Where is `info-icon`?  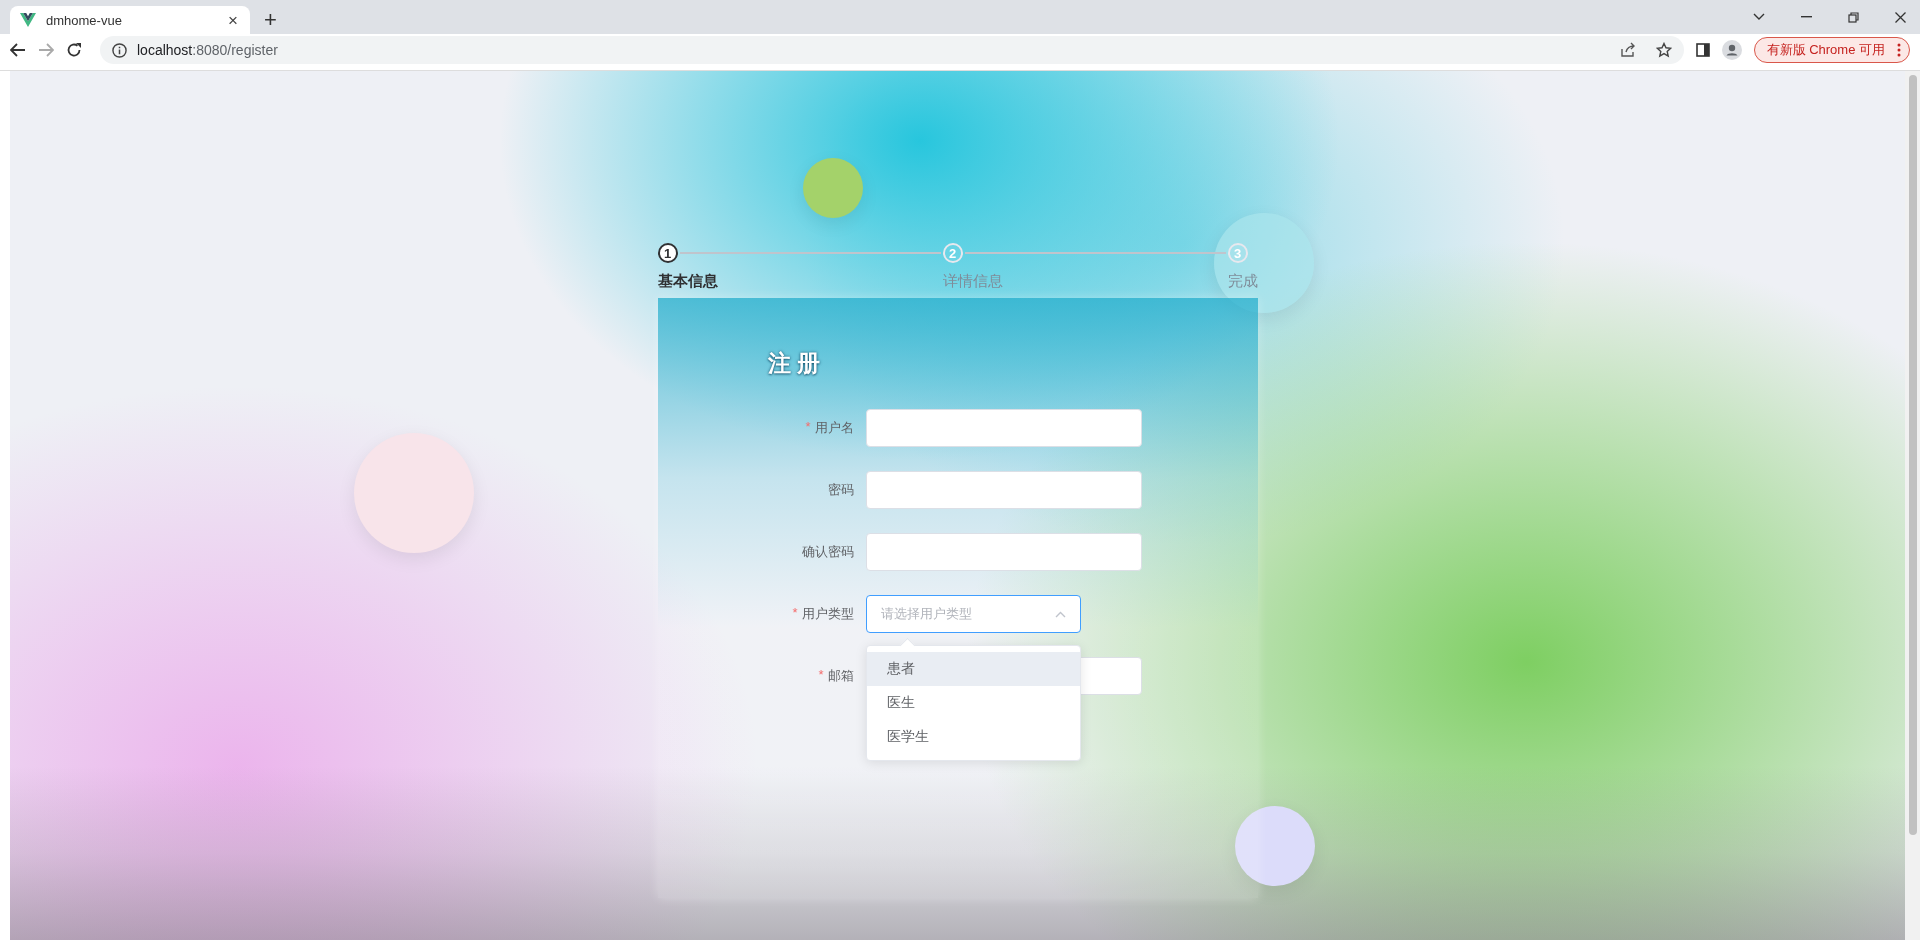
info-icon is located at coordinates (119, 50).